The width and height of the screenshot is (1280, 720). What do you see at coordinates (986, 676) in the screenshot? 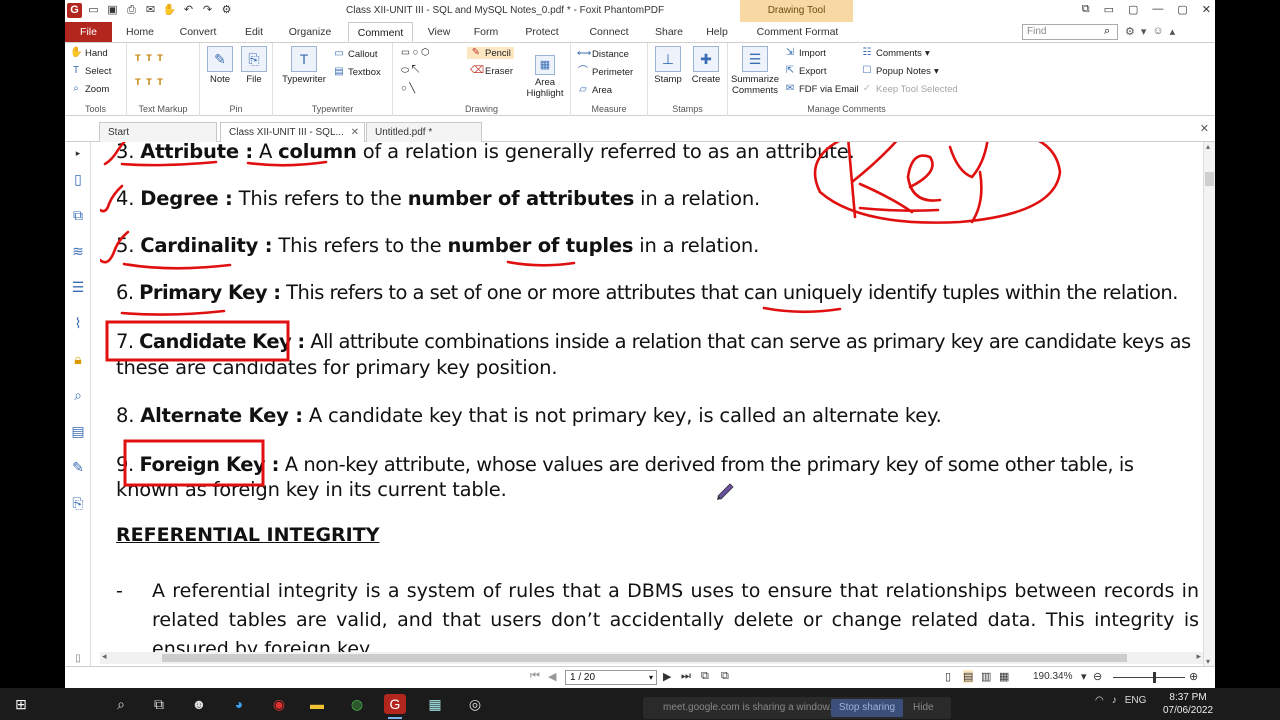
I see `facing-page-icon: ▥` at bounding box center [986, 676].